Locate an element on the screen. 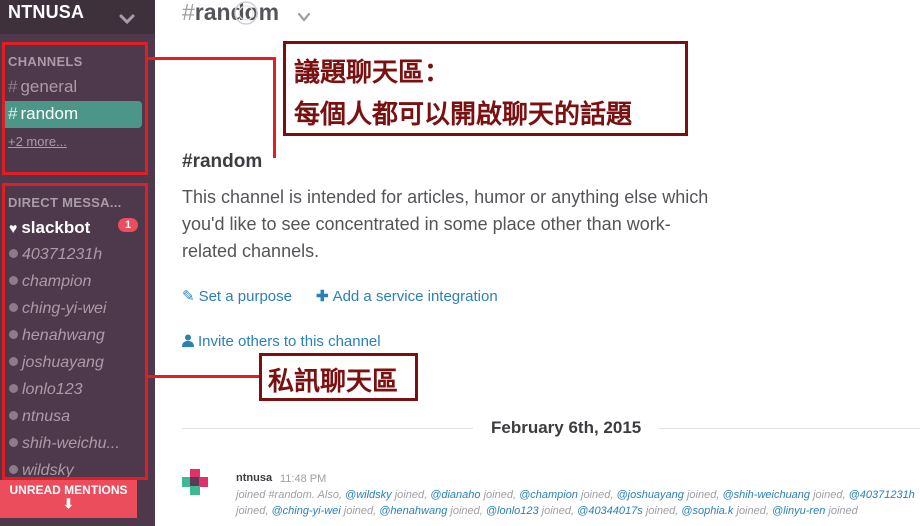 This screenshot has width=920, height=526. user-icon is located at coordinates (188, 340).